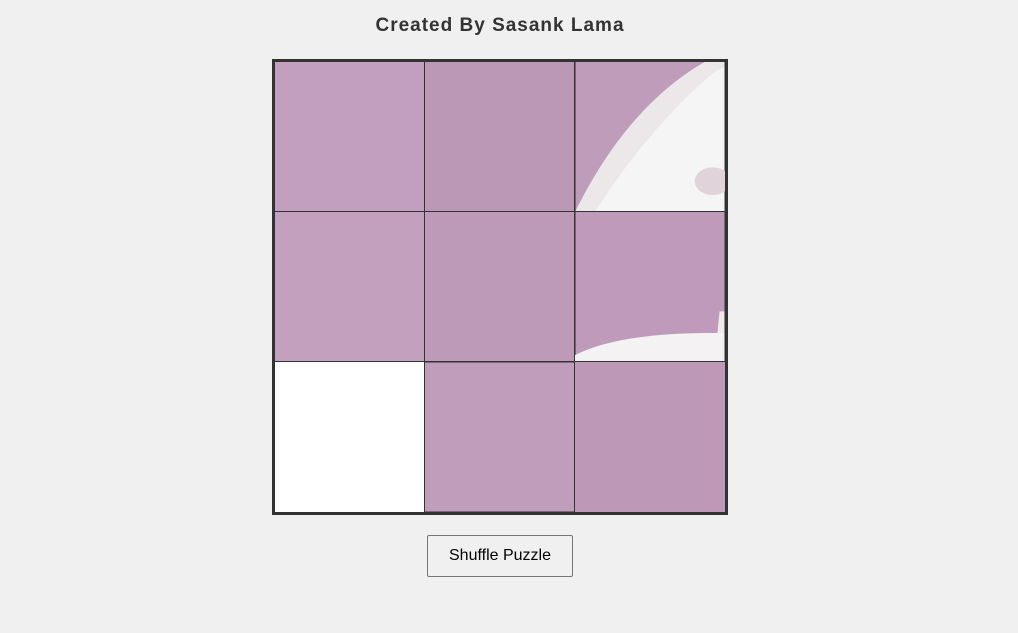 This screenshot has width=1018, height=633. What do you see at coordinates (500, 556) in the screenshot?
I see `shuffle-button: Shuffle Puzzle` at bounding box center [500, 556].